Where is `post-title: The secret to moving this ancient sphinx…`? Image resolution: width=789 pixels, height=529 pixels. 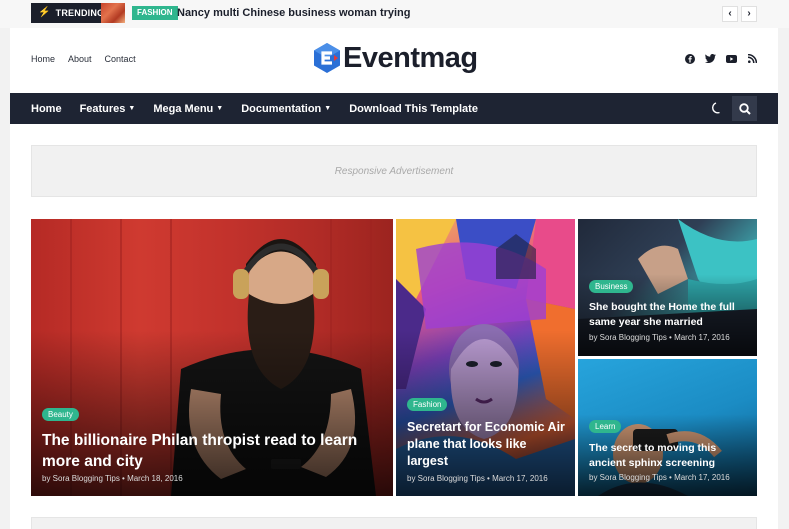 post-title: The secret to moving this ancient sphinx… is located at coordinates (670, 456).